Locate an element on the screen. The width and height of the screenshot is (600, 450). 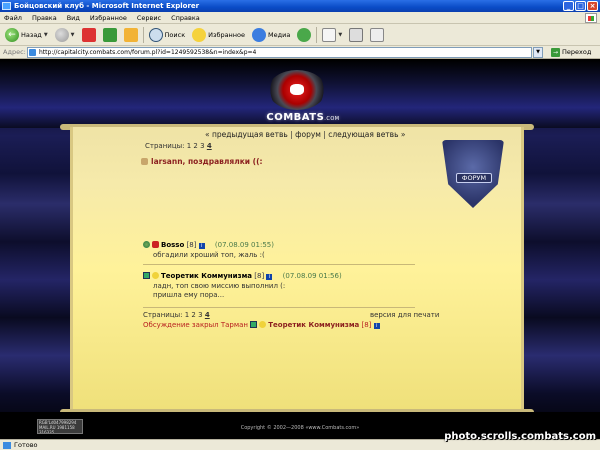
address-label: Адрес: is located at coordinates (14, 52).